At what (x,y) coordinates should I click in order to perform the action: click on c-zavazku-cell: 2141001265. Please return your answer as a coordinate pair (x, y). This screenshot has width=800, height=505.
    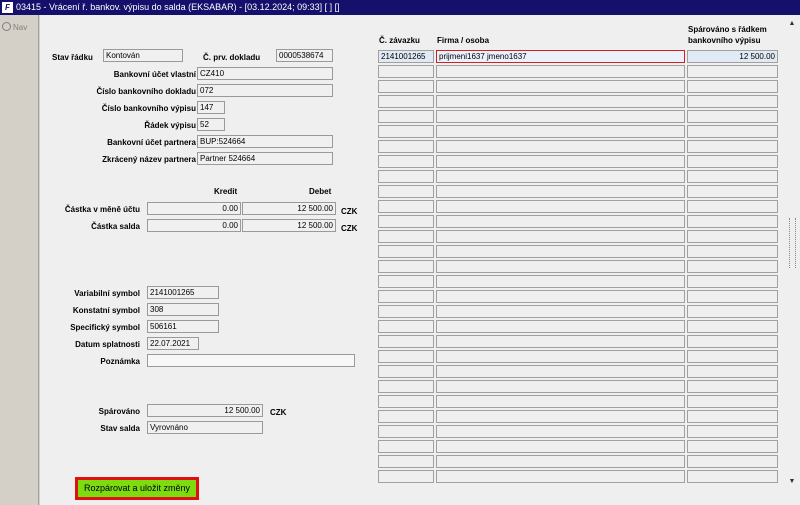
    Looking at the image, I should click on (406, 56).